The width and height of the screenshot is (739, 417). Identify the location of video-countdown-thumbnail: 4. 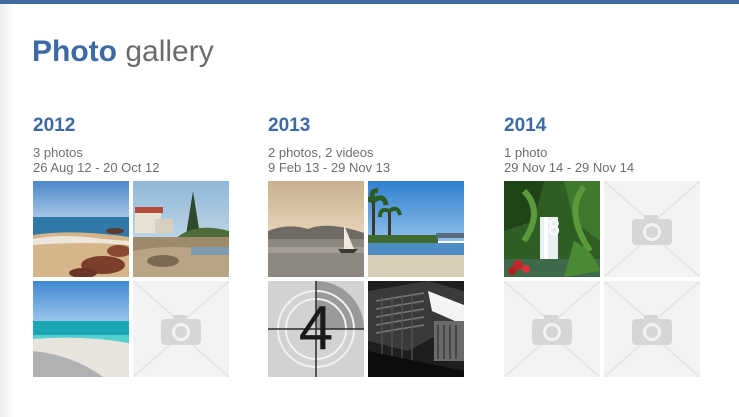
(316, 329).